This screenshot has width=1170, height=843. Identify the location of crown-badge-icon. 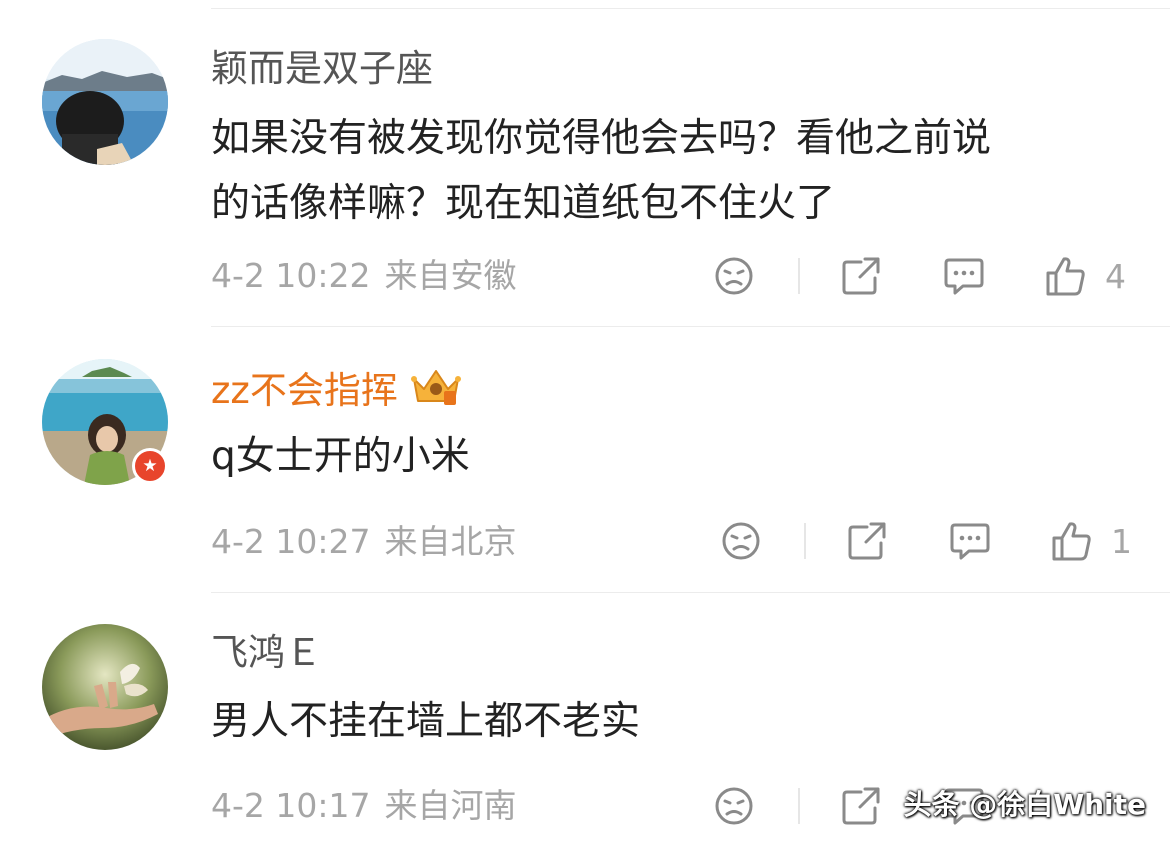
(436, 390).